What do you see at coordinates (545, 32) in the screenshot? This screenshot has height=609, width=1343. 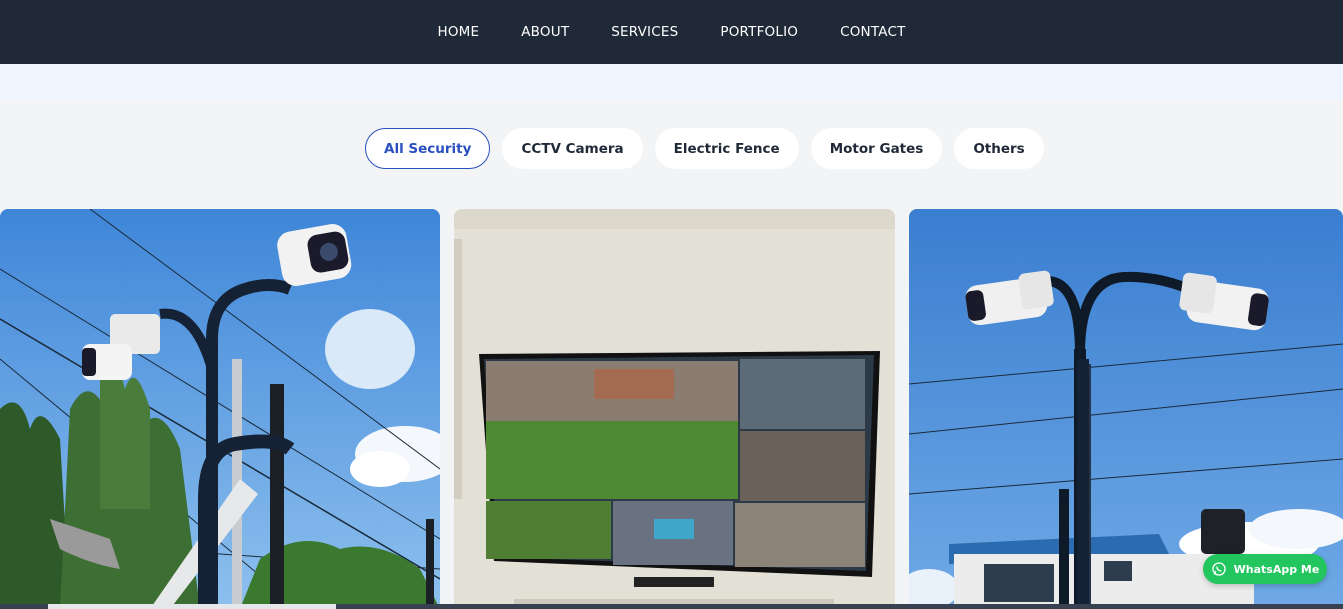 I see `nav-about: ABOUT` at bounding box center [545, 32].